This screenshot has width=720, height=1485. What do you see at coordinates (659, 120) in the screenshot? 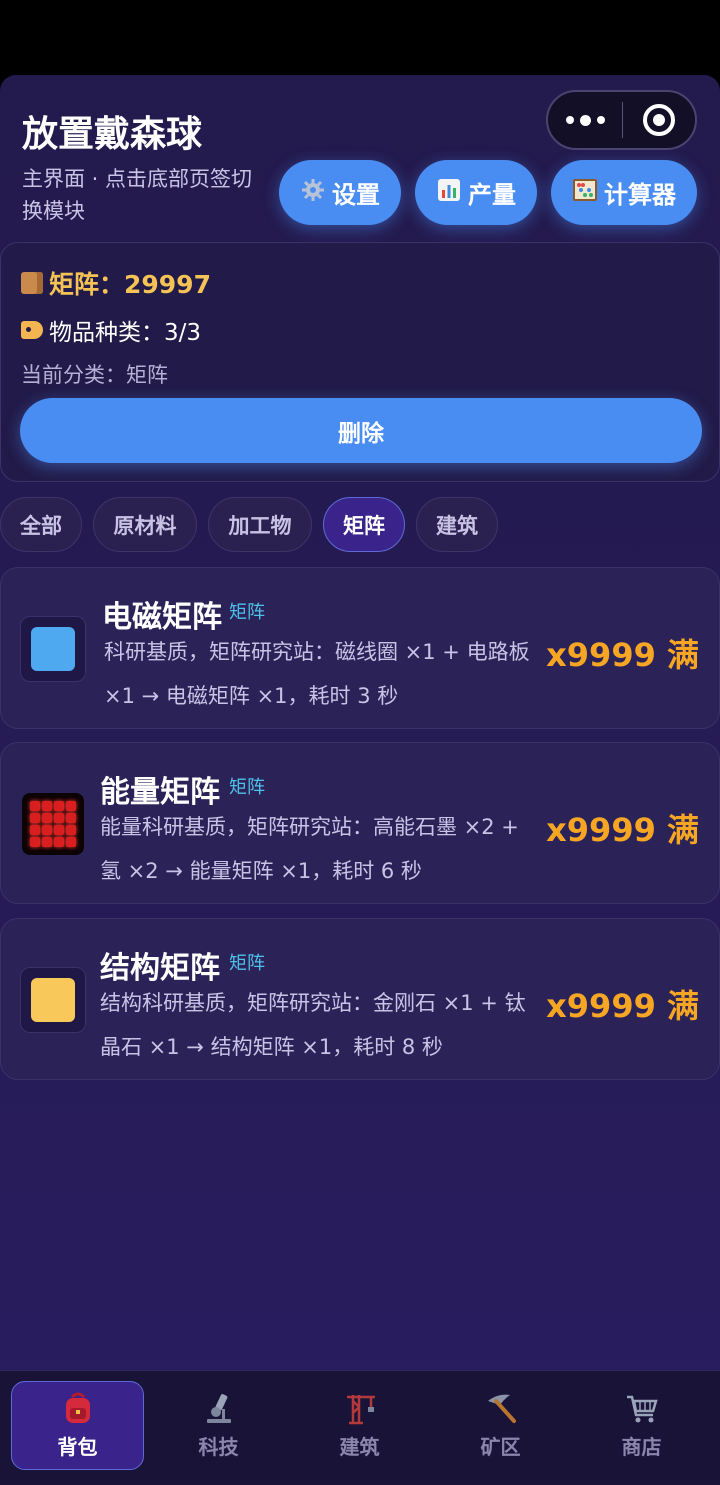
I see `close-program-icon` at bounding box center [659, 120].